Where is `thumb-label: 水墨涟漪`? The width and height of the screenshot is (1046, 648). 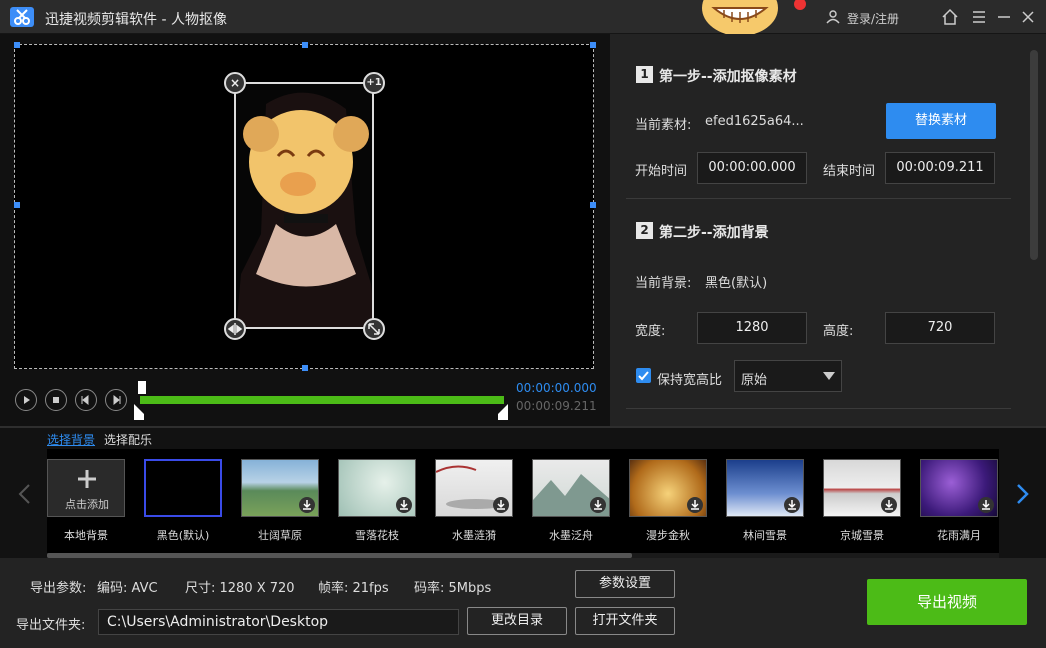 thumb-label: 水墨涟漪 is located at coordinates (474, 535).